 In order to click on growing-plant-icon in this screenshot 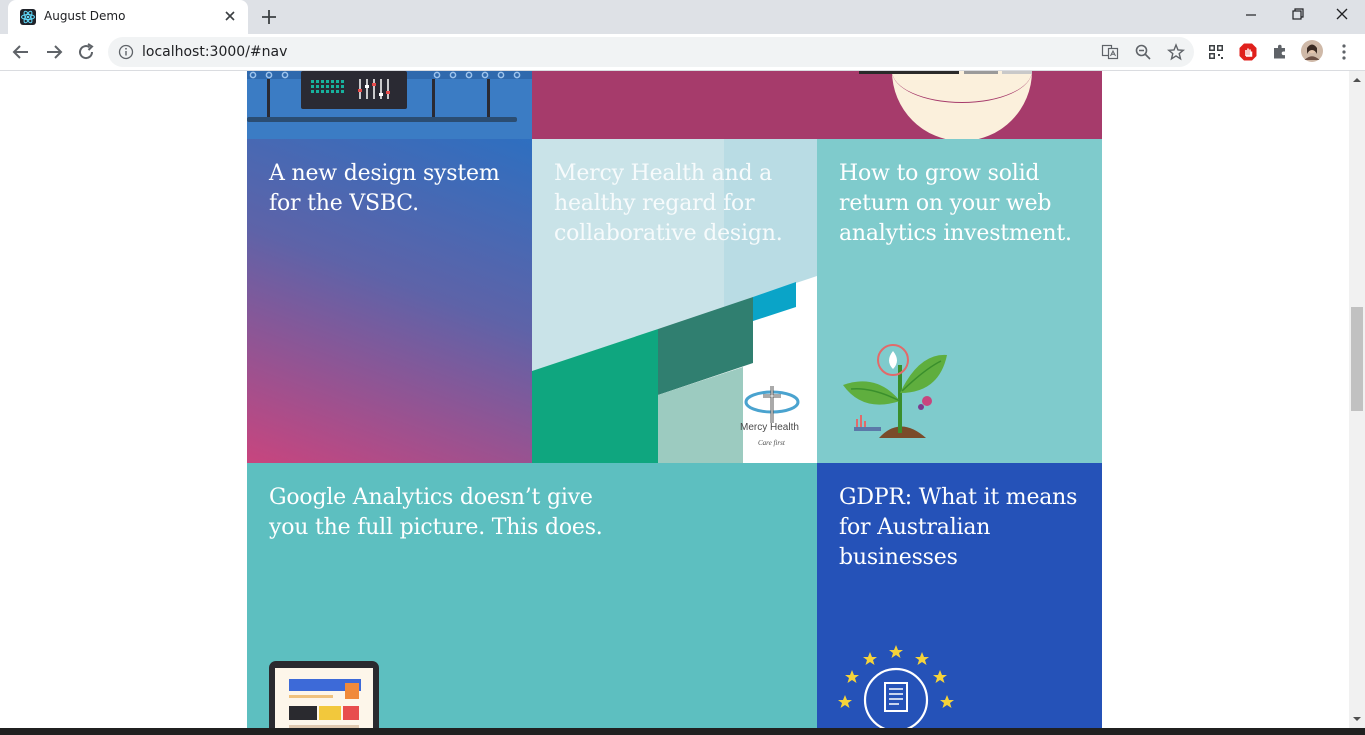, I will do `click(895, 391)`.